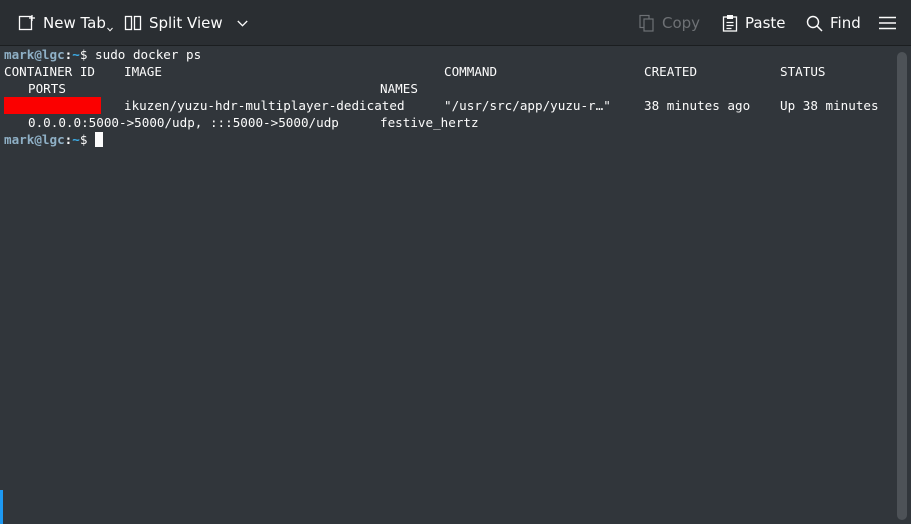  What do you see at coordinates (47, 88) in the screenshot?
I see `header-ports: PORTS` at bounding box center [47, 88].